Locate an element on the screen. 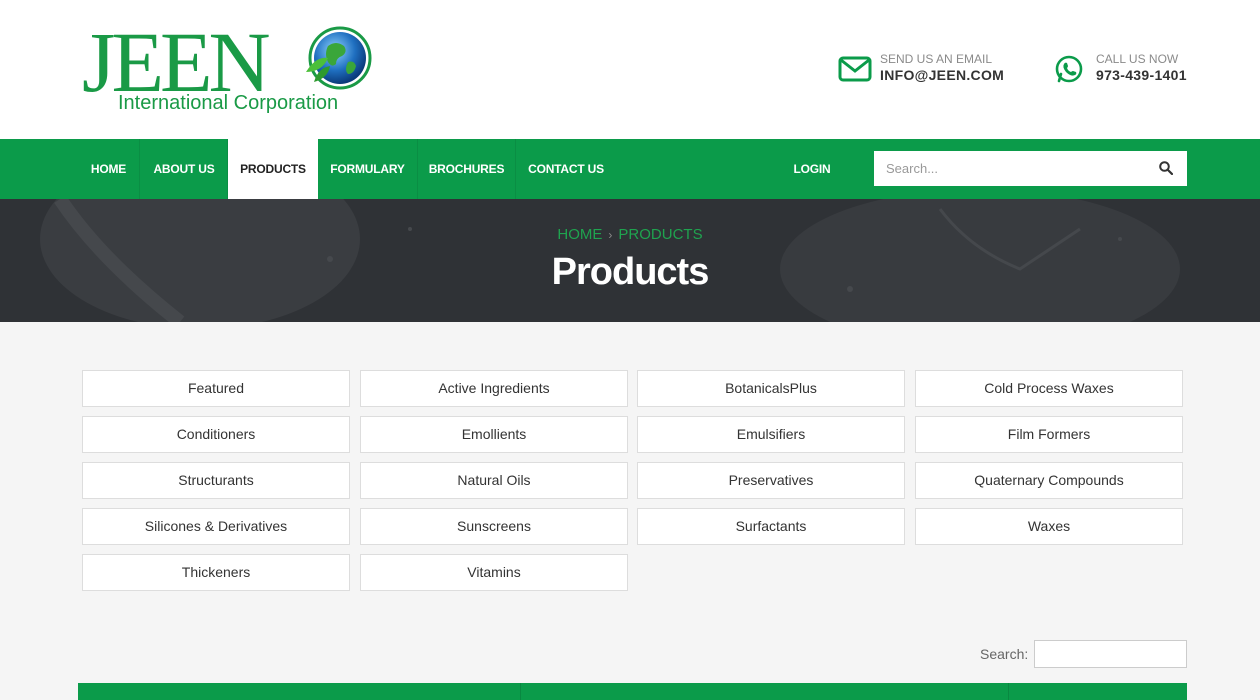 This screenshot has height=700, width=1260. category-emulsifiers: Emulsifiers is located at coordinates (771, 434).